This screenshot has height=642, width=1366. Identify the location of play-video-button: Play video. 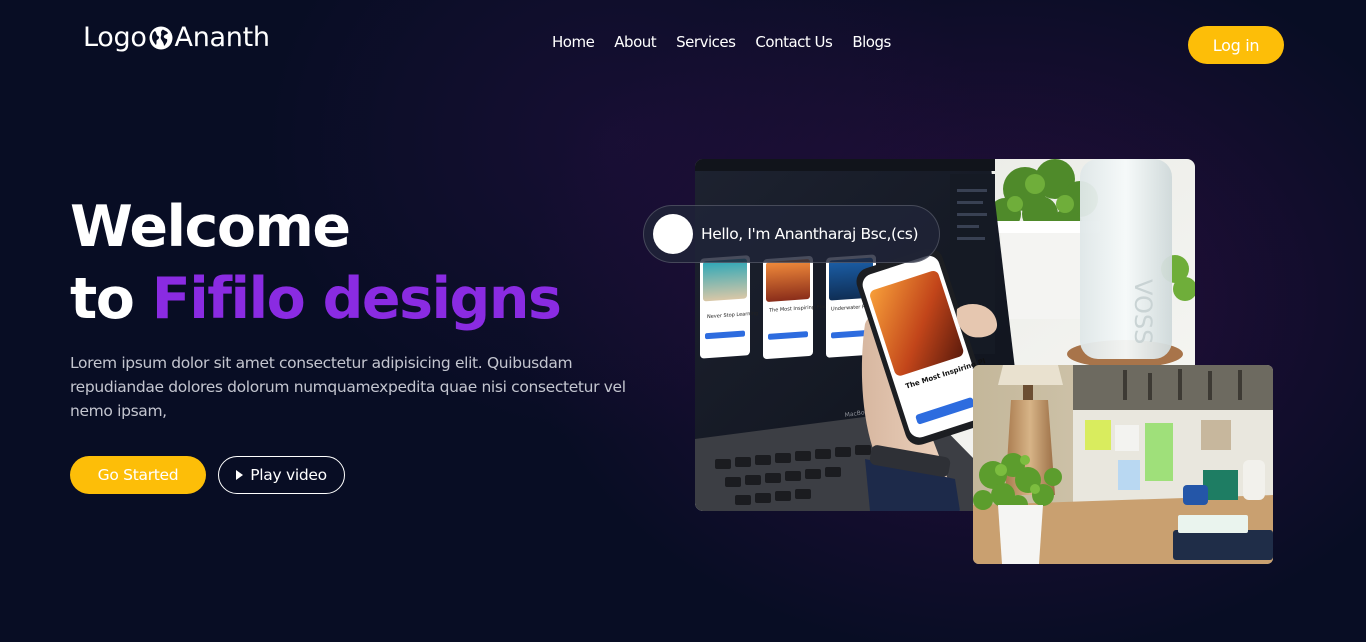
(281, 475).